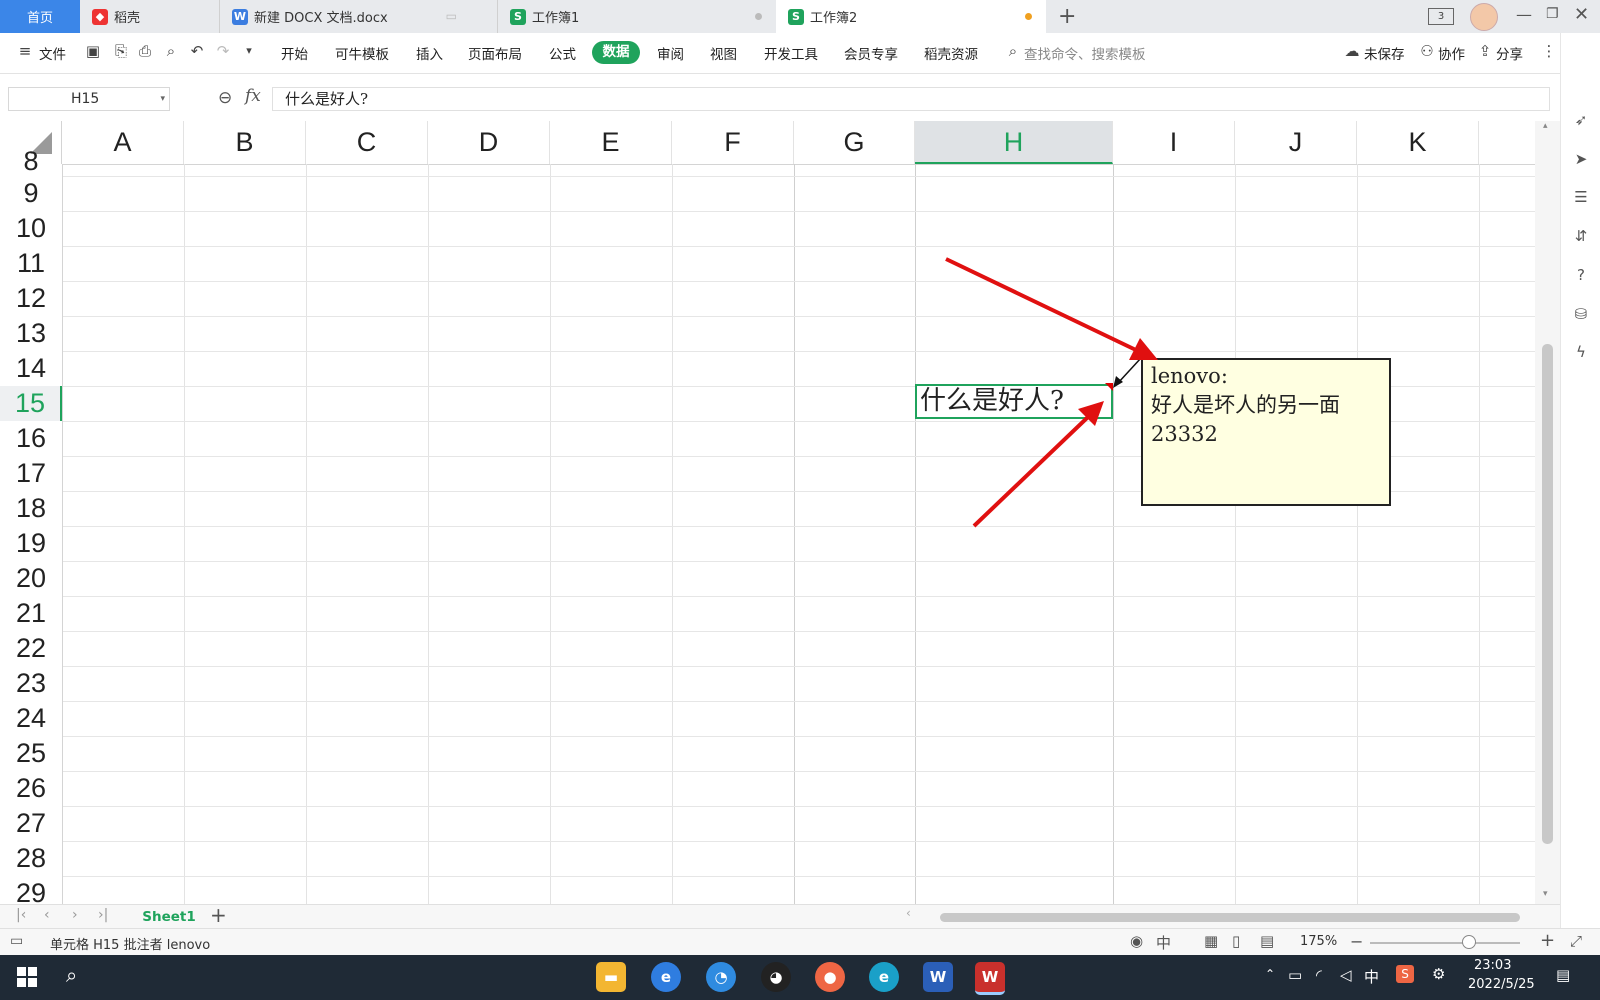 Image resolution: width=1600 pixels, height=1000 pixels. What do you see at coordinates (52, 53) in the screenshot?
I see `file-menu: 文件` at bounding box center [52, 53].